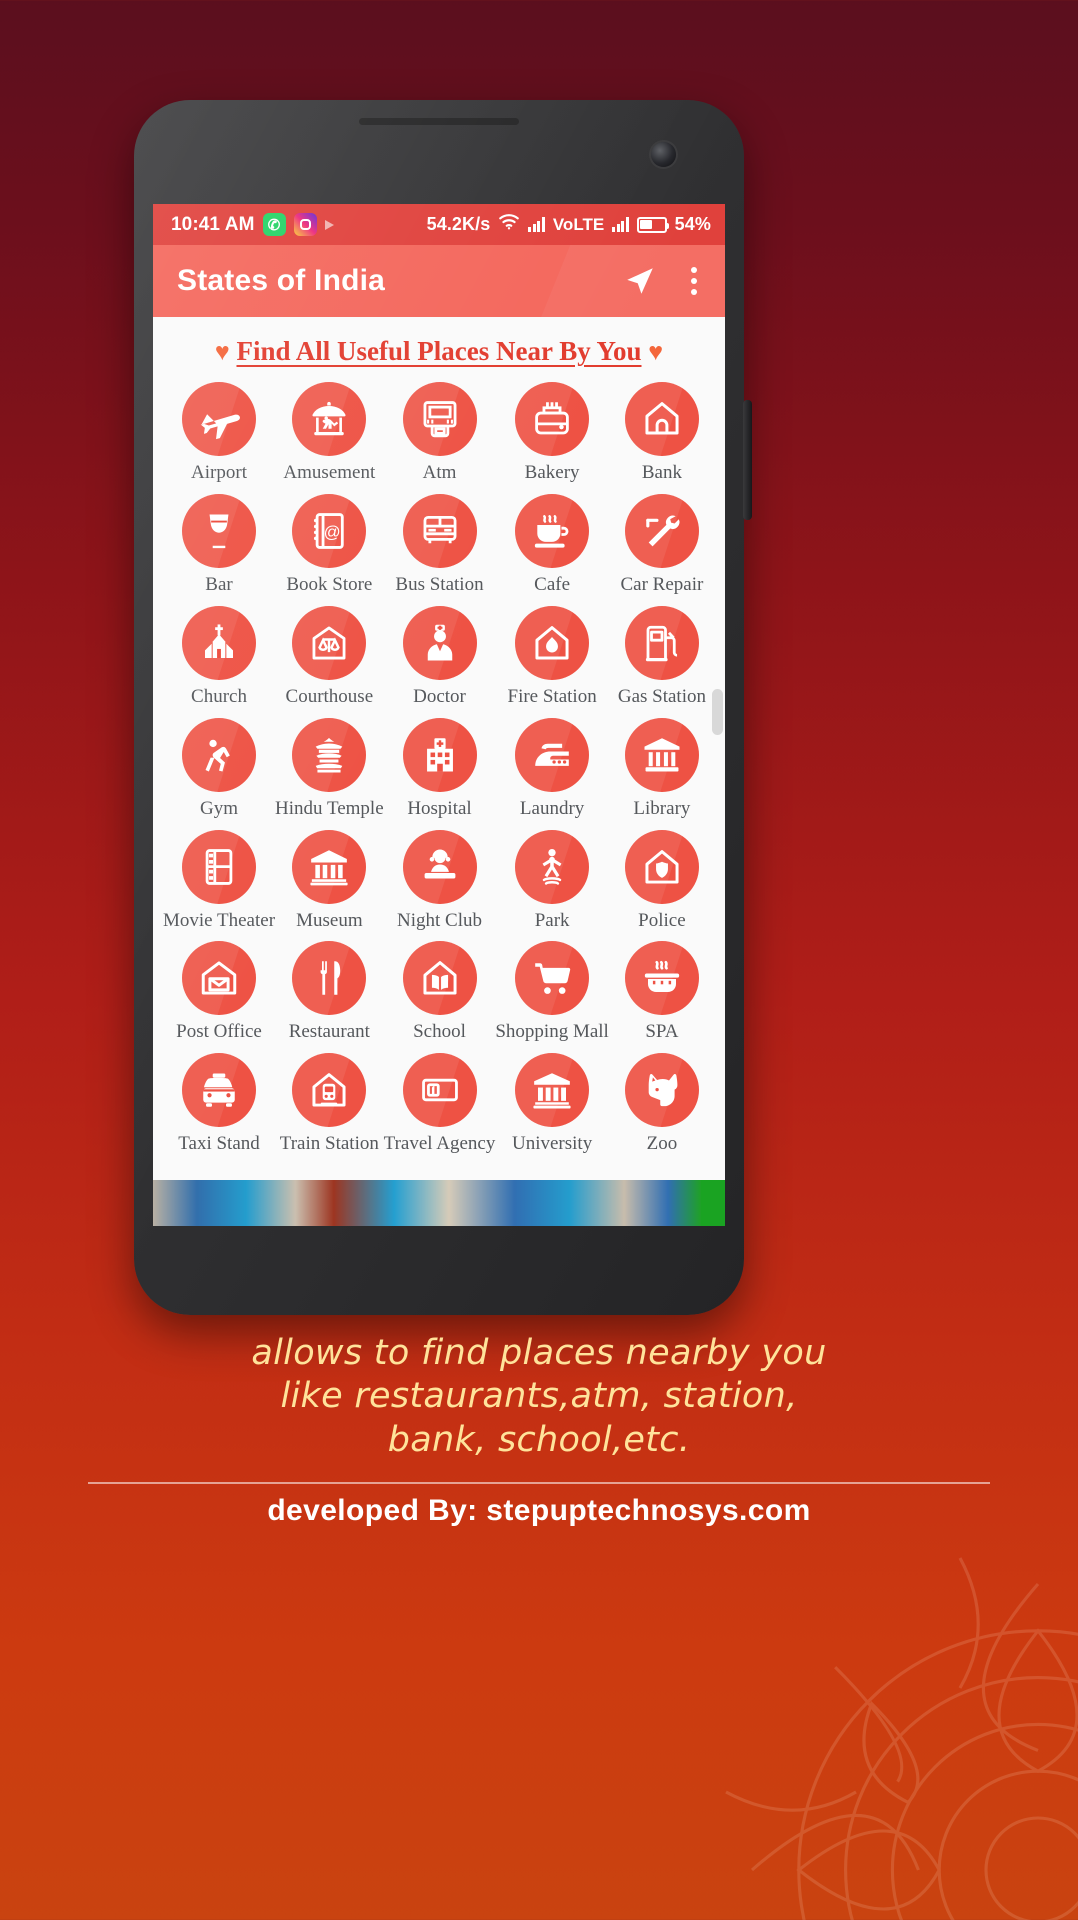 The height and width of the screenshot is (1920, 1078). What do you see at coordinates (509, 224) in the screenshot?
I see `wifi-icon` at bounding box center [509, 224].